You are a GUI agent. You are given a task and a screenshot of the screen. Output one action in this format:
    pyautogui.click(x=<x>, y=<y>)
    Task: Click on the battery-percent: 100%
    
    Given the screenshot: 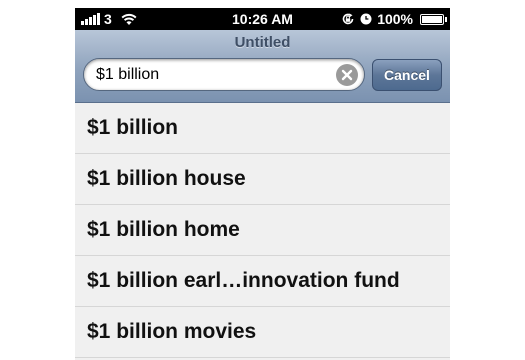 What is the action you would take?
    pyautogui.click(x=395, y=19)
    